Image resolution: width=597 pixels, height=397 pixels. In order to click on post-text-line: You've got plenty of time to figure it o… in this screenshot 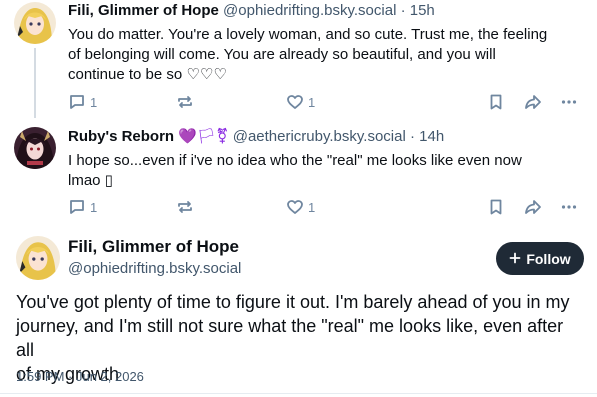, I will do `click(293, 302)`.